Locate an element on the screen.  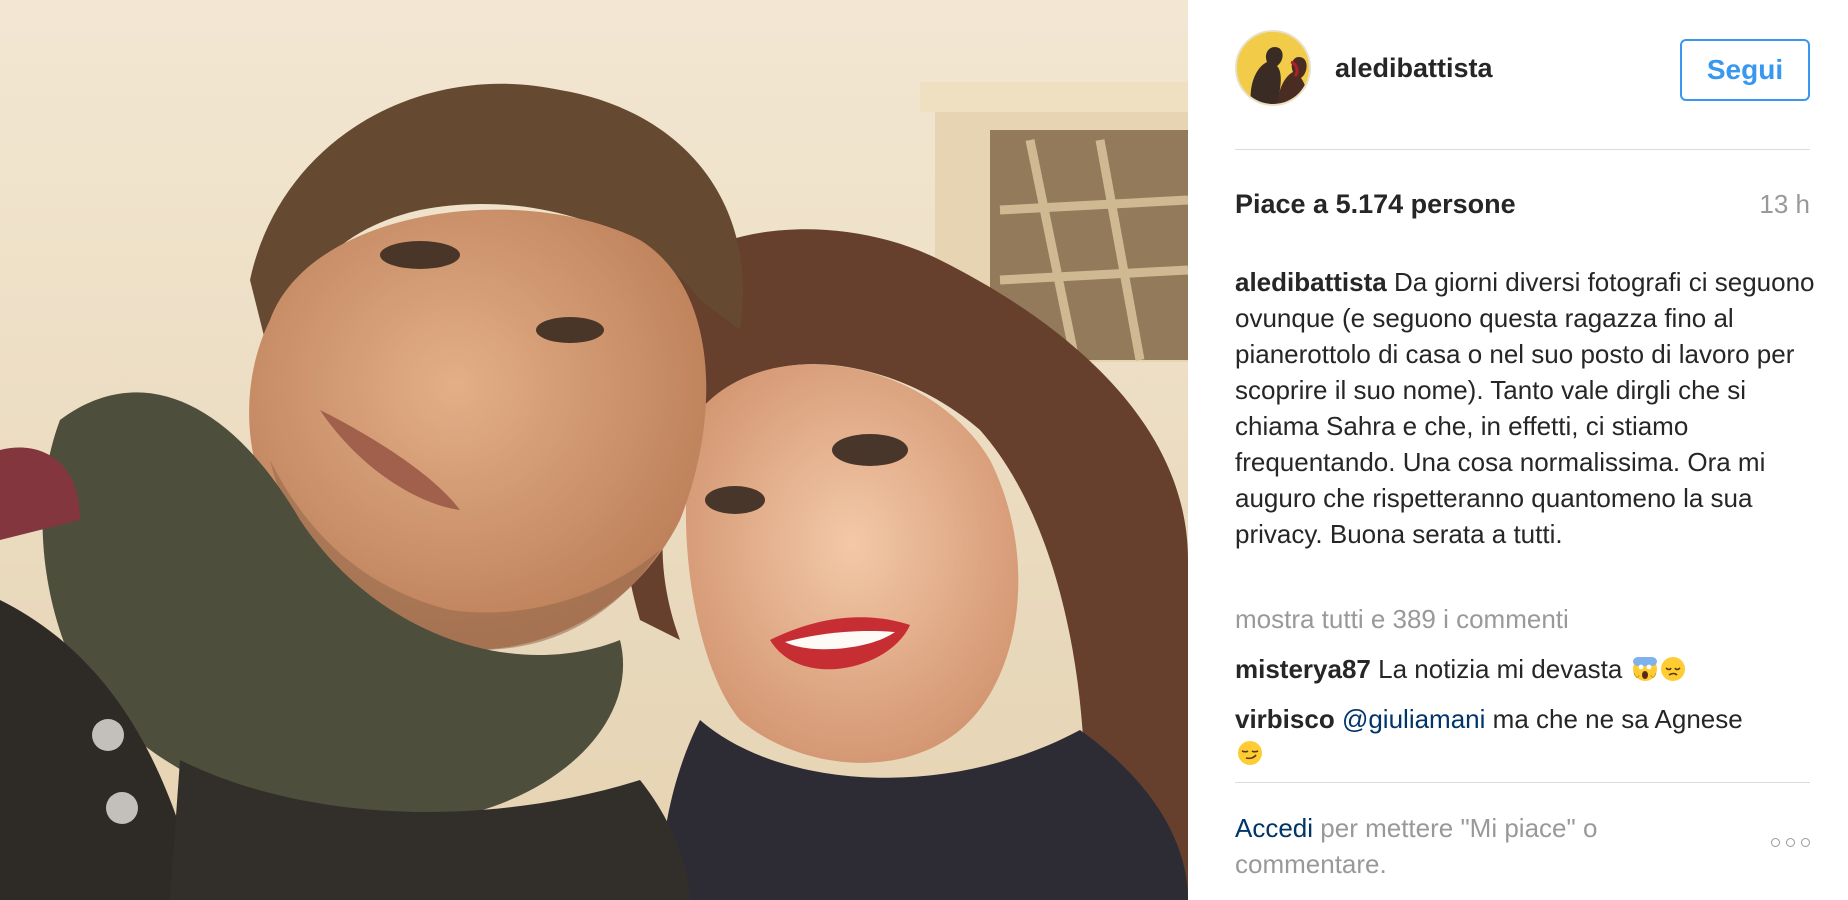
comment-username: virbisco is located at coordinates (1285, 719).